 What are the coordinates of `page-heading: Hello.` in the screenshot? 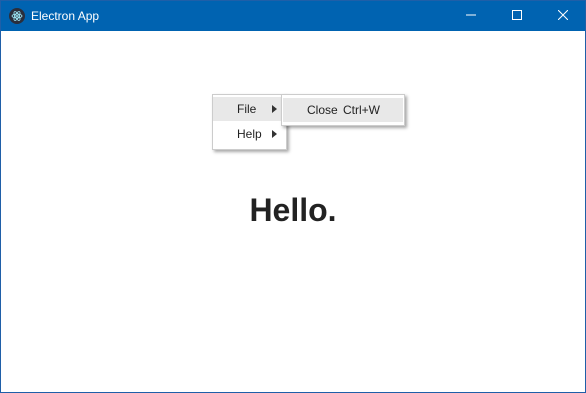 It's located at (293, 210).